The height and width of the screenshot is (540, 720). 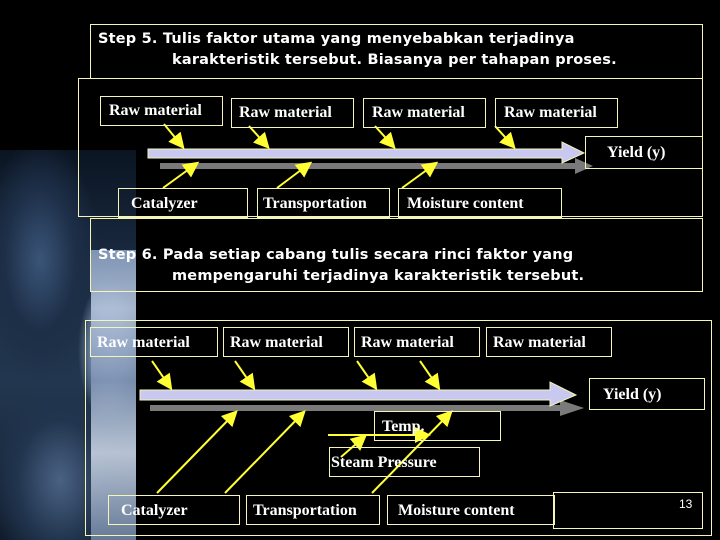 What do you see at coordinates (276, 342) in the screenshot?
I see `d2-top-cause-2: Raw material` at bounding box center [276, 342].